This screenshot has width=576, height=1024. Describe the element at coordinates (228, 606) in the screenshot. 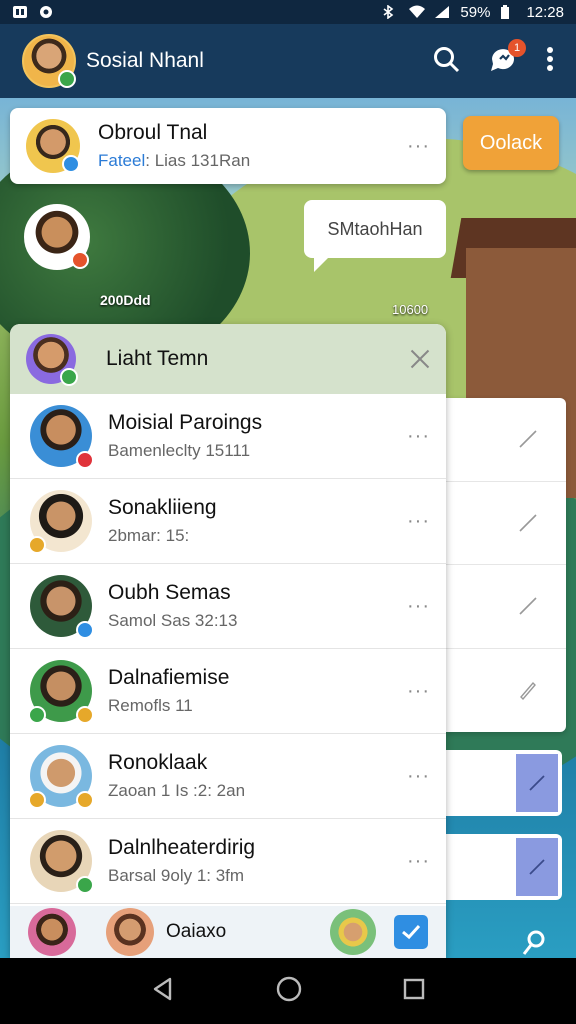

I see `contact-row: Oubh Semas Samol Sas 32:13 ···` at that location.